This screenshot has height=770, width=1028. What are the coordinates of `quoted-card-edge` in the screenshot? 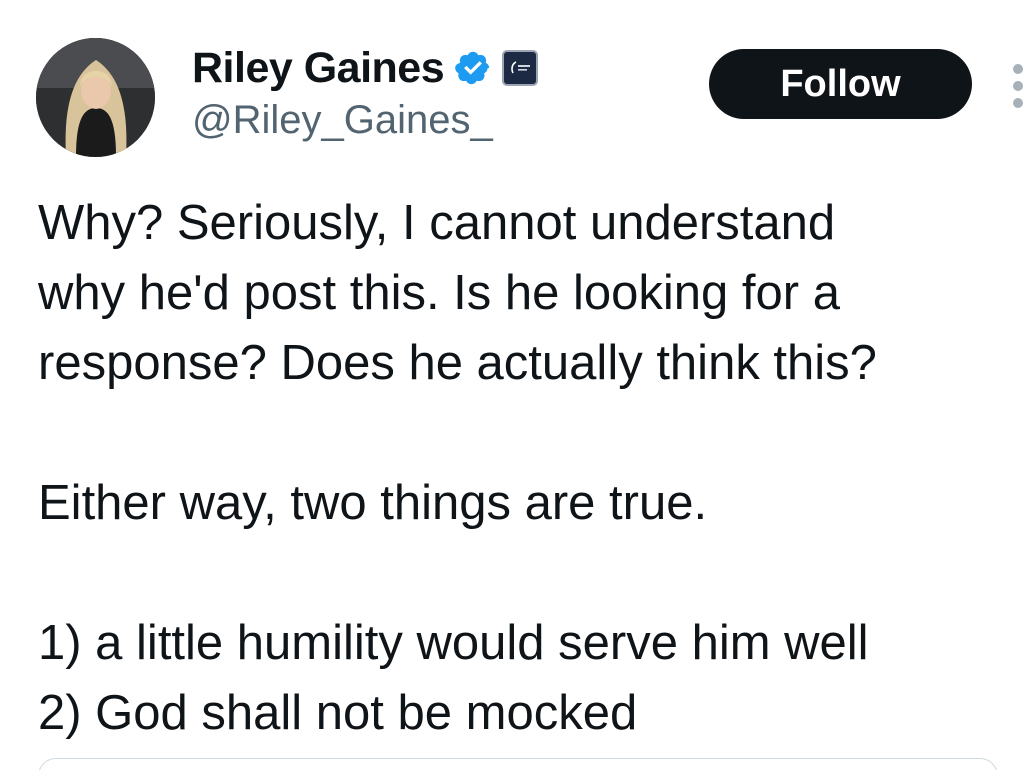 It's located at (518, 764).